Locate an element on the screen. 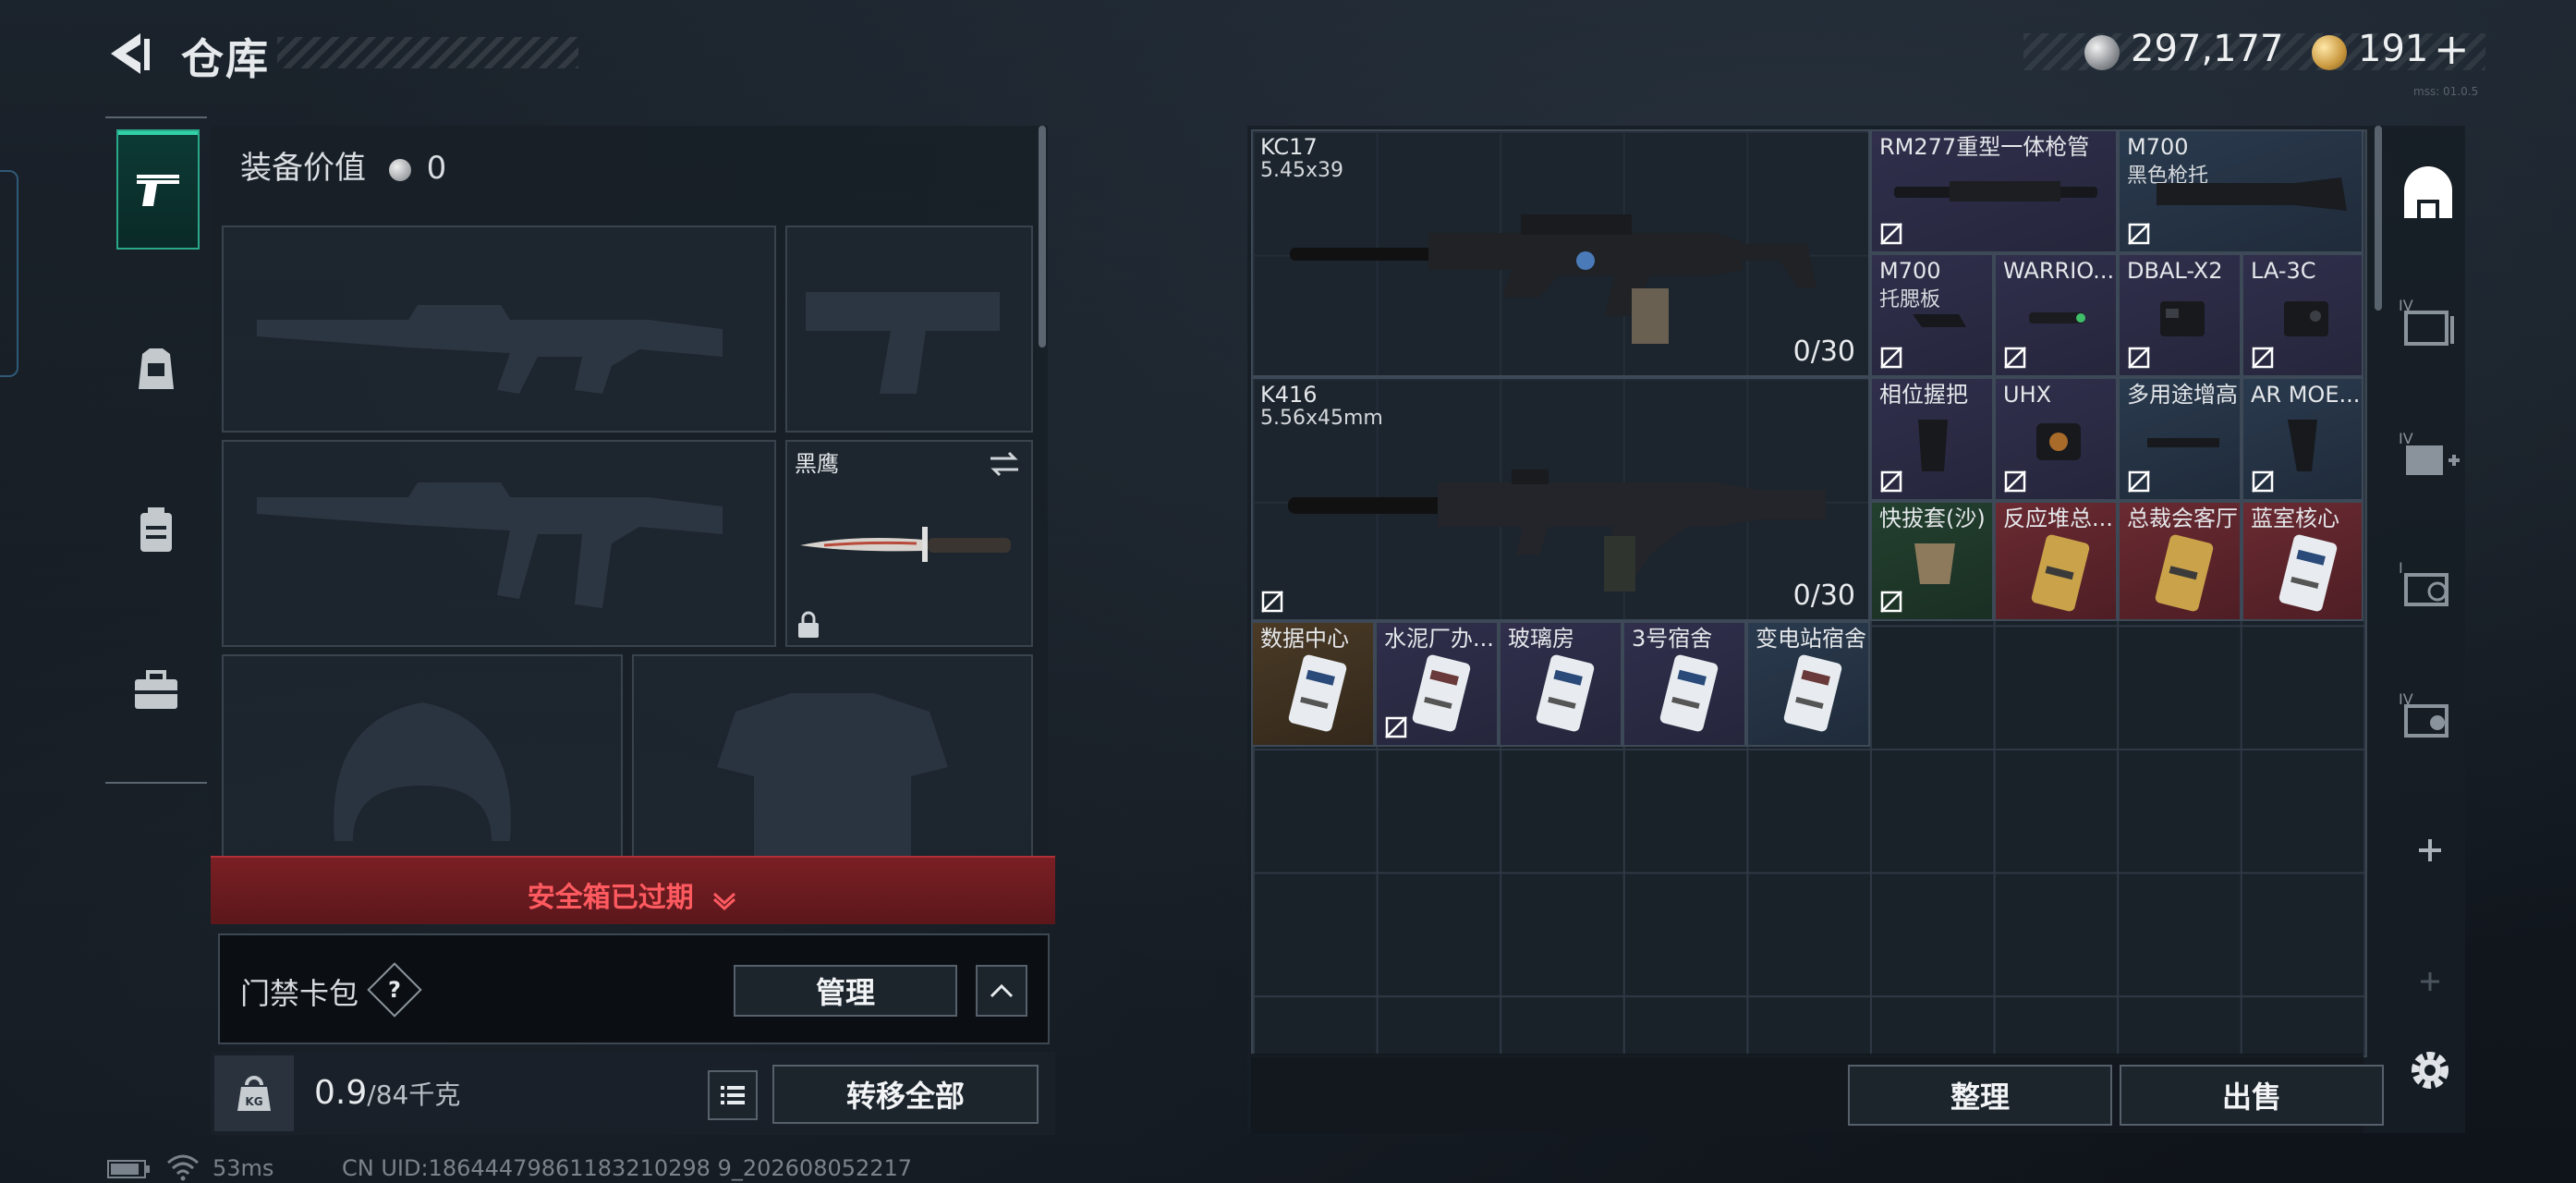  expand-tab-2: IV is located at coordinates (2429, 455).